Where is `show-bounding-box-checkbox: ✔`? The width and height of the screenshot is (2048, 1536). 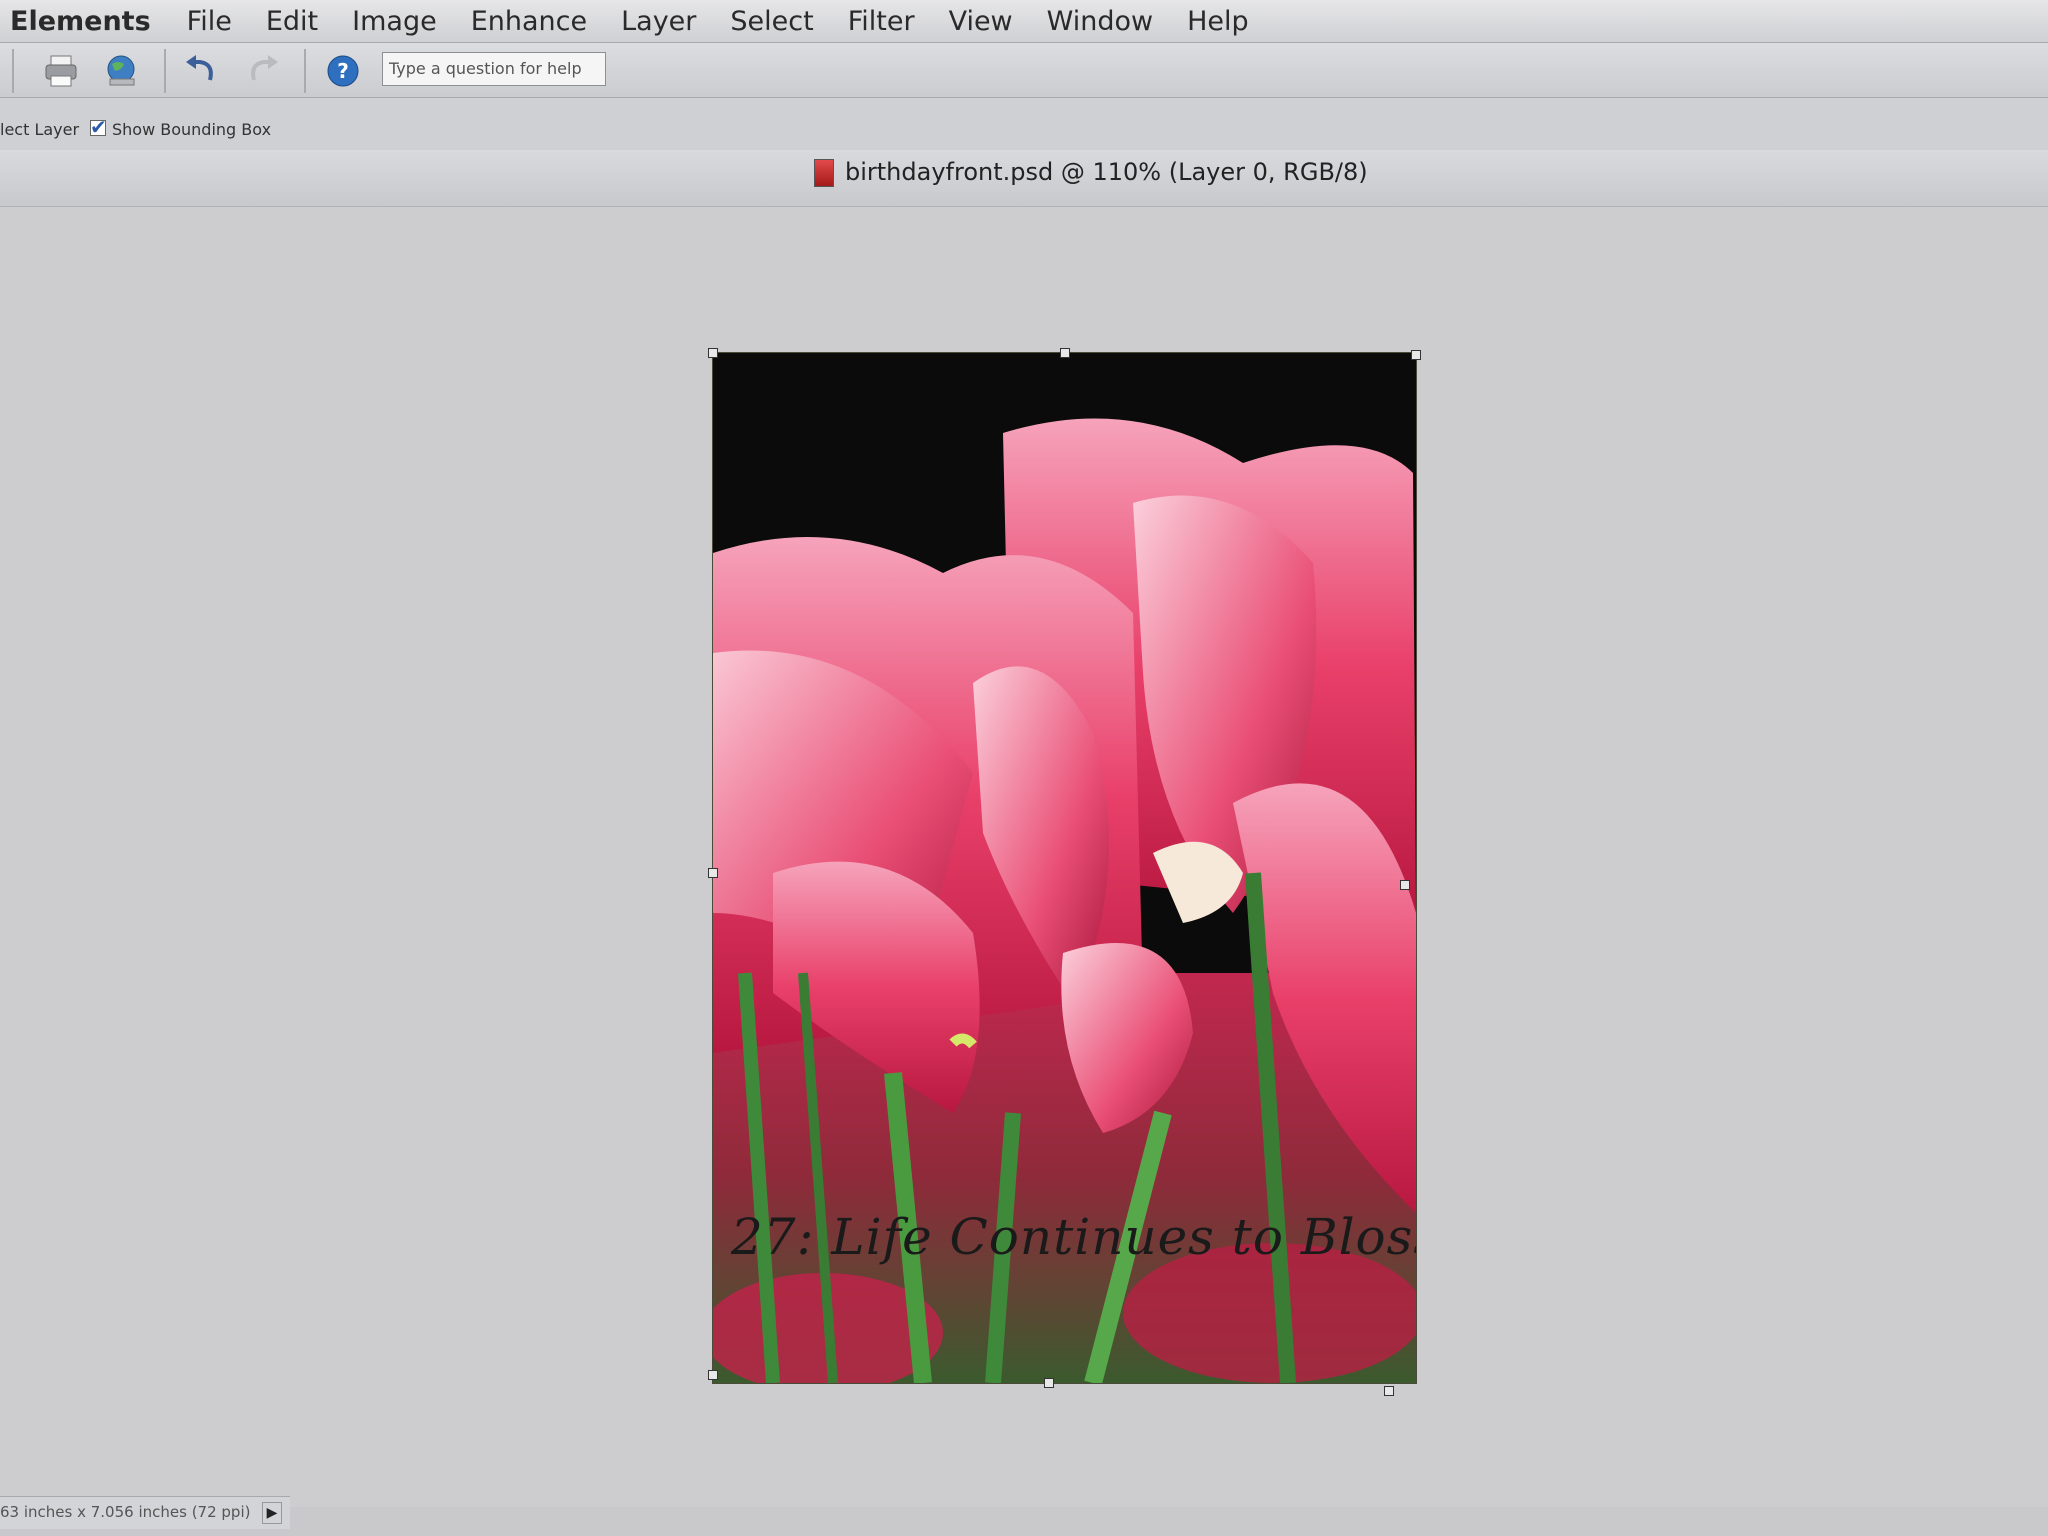
show-bounding-box-checkbox: ✔ is located at coordinates (98, 127).